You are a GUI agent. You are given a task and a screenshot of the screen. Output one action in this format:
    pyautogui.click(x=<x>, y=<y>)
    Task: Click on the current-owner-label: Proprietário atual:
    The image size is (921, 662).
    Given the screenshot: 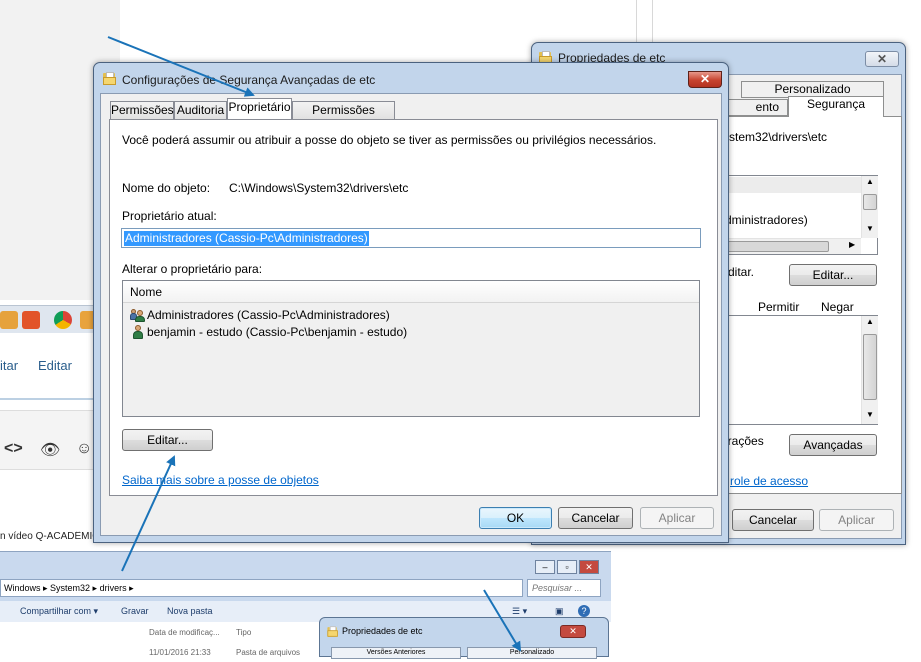 What is the action you would take?
    pyautogui.click(x=169, y=216)
    